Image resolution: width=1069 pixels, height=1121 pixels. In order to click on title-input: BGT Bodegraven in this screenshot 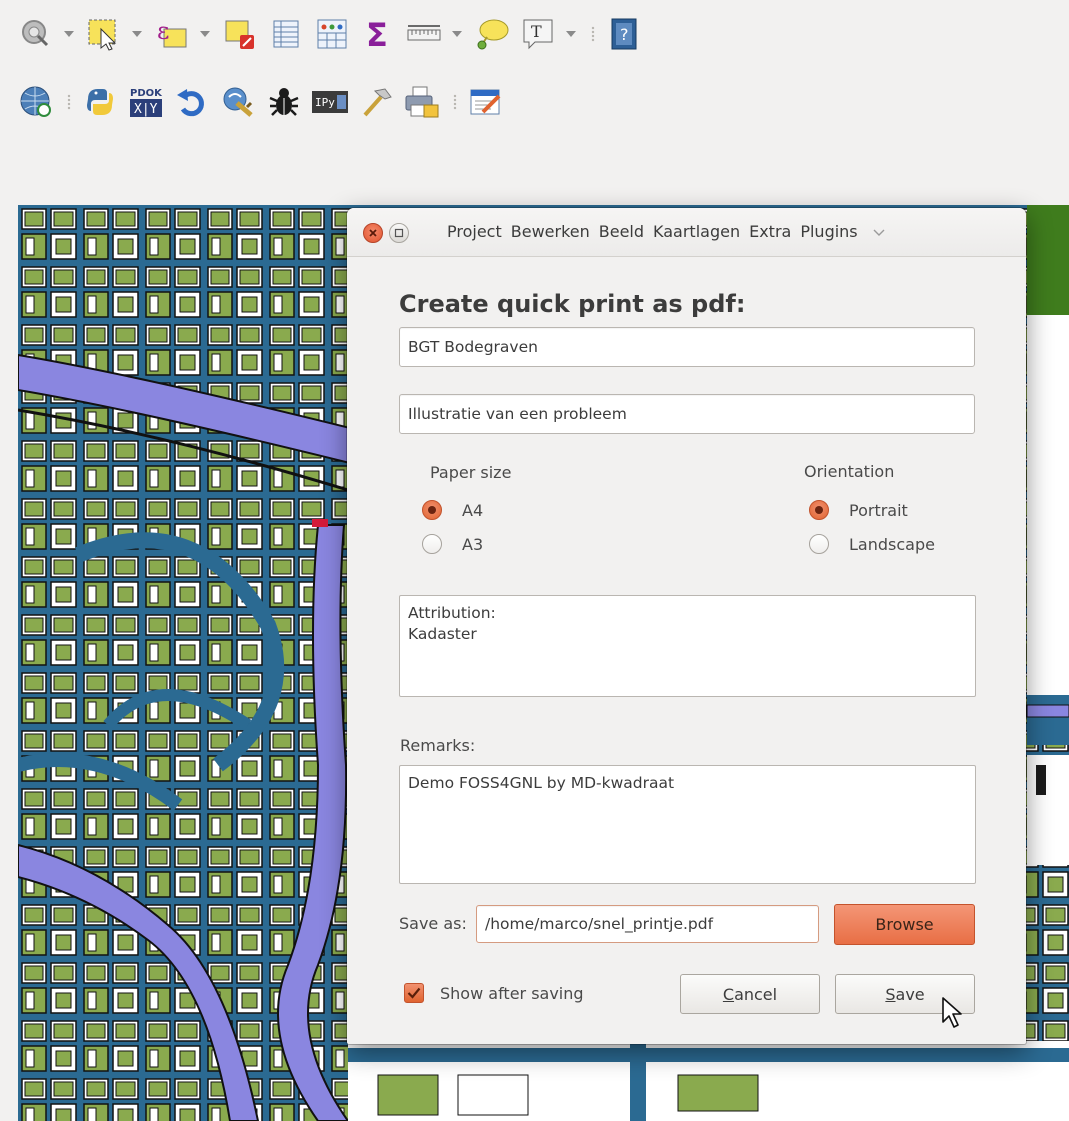, I will do `click(687, 347)`.